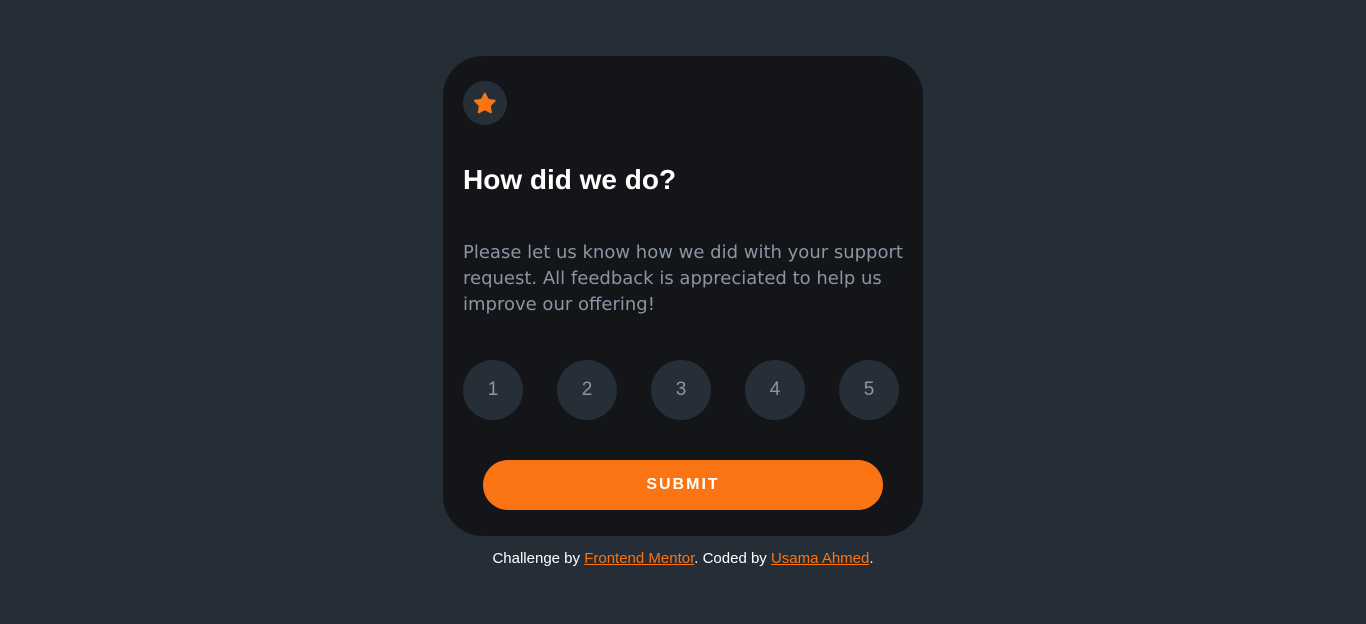 The width and height of the screenshot is (1366, 624). I want to click on rating-button-5: 5, so click(869, 390).